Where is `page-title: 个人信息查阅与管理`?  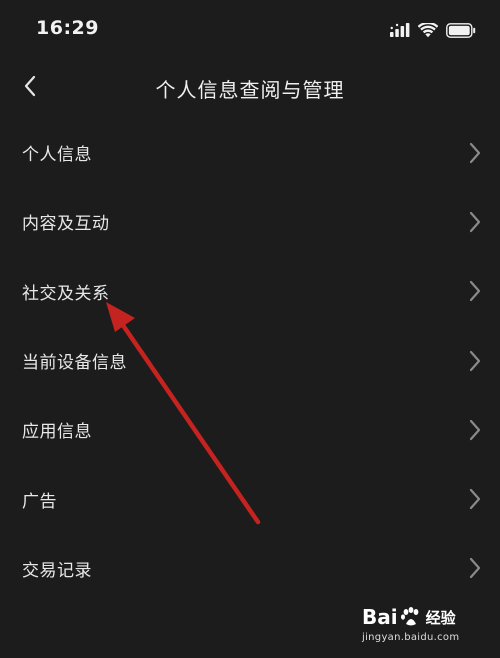 page-title: 个人信息查阅与管理 is located at coordinates (250, 90).